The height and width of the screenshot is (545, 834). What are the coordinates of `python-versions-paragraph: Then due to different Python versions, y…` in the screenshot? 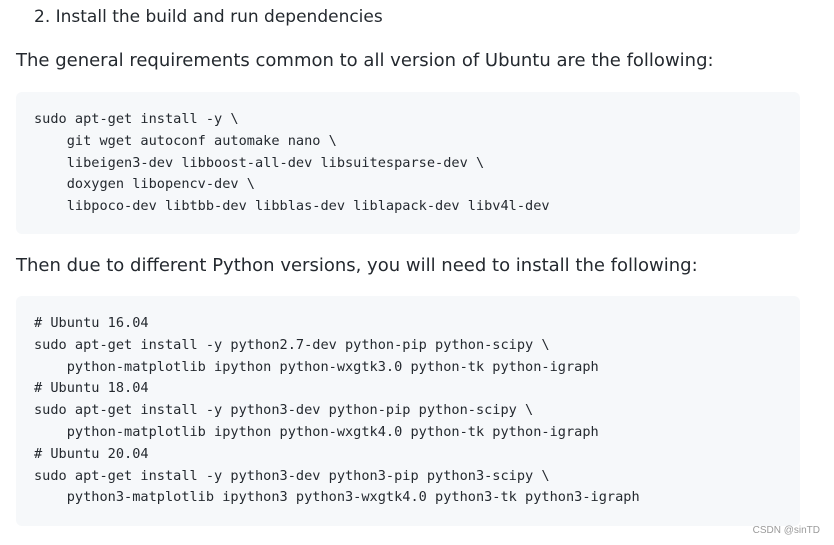 It's located at (357, 265).